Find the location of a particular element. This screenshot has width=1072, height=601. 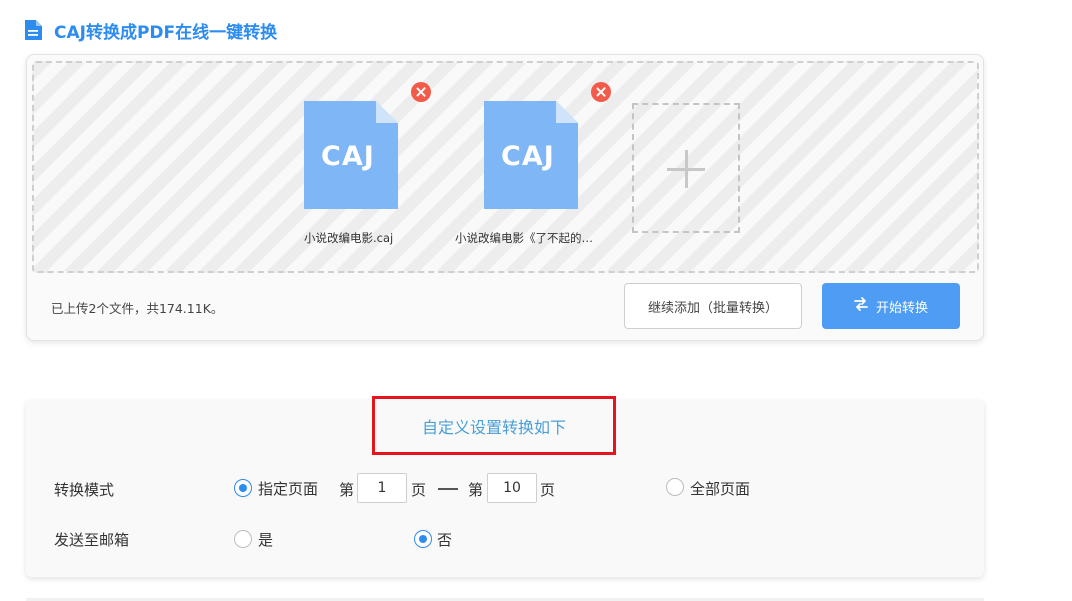

settings-title-text: 自定义设置转换如下 is located at coordinates (493, 427).